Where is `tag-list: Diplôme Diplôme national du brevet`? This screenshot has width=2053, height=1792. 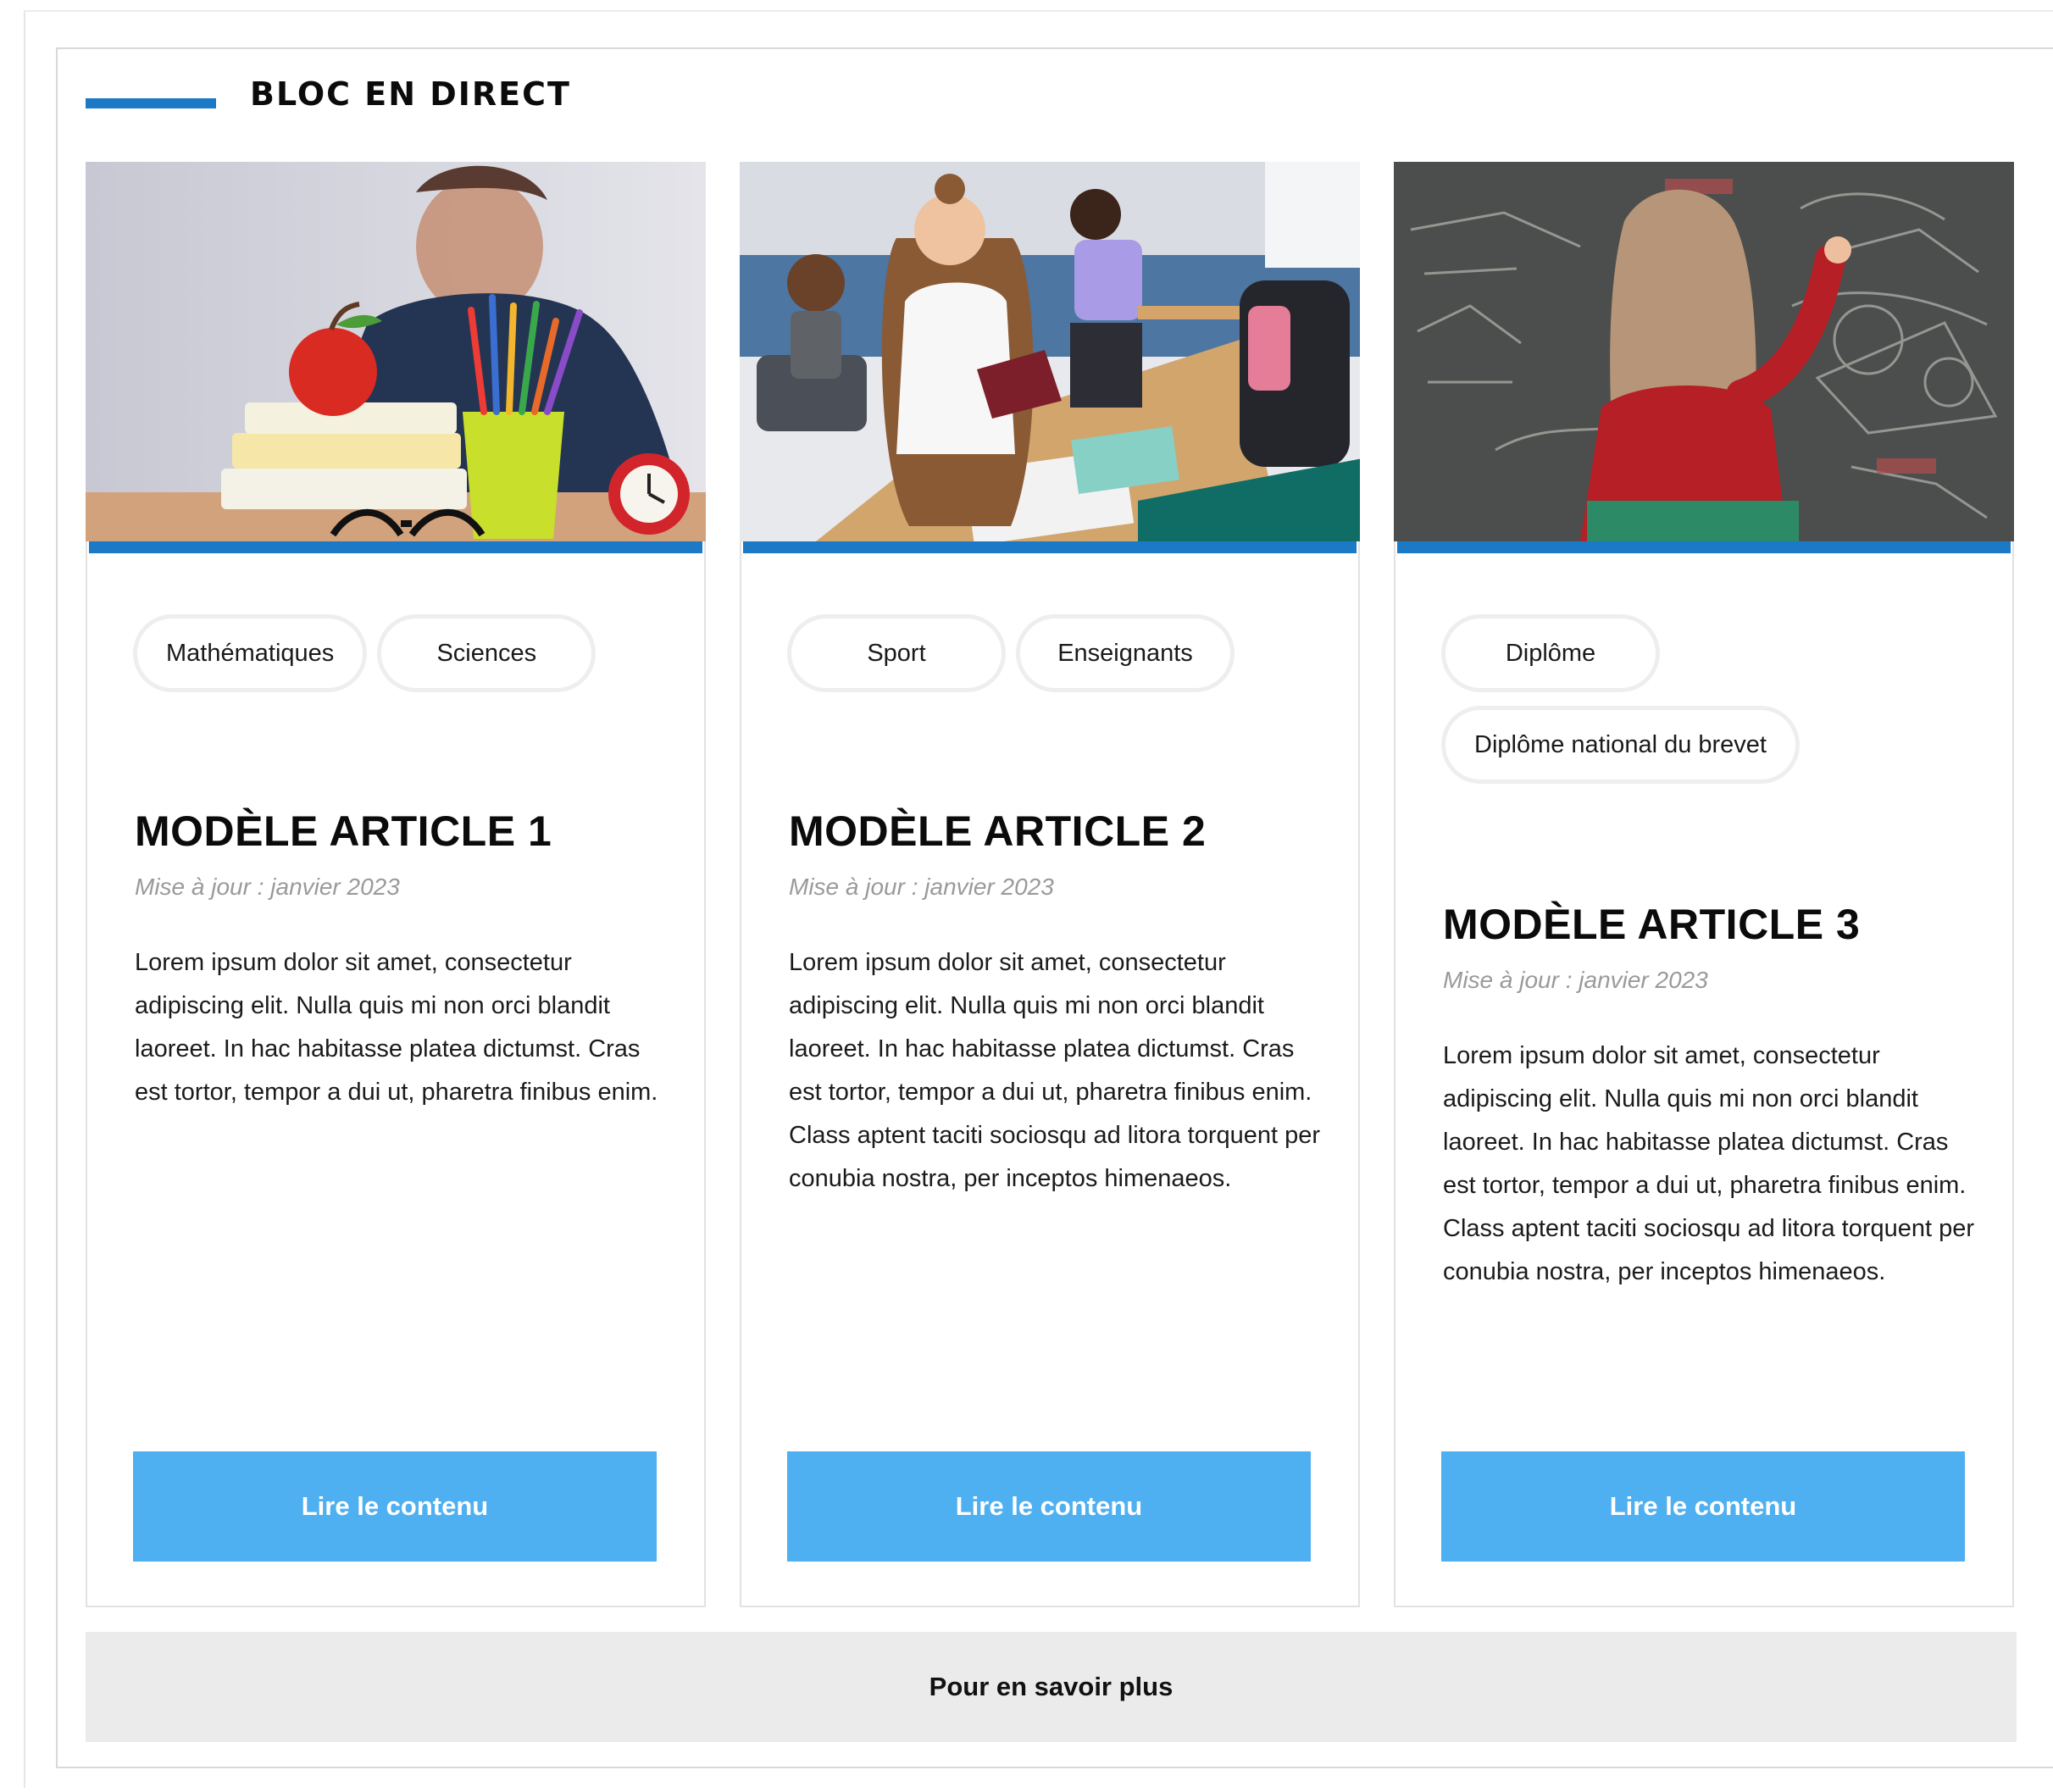 tag-list: Diplôme Diplôme national du brevet is located at coordinates (1708, 699).